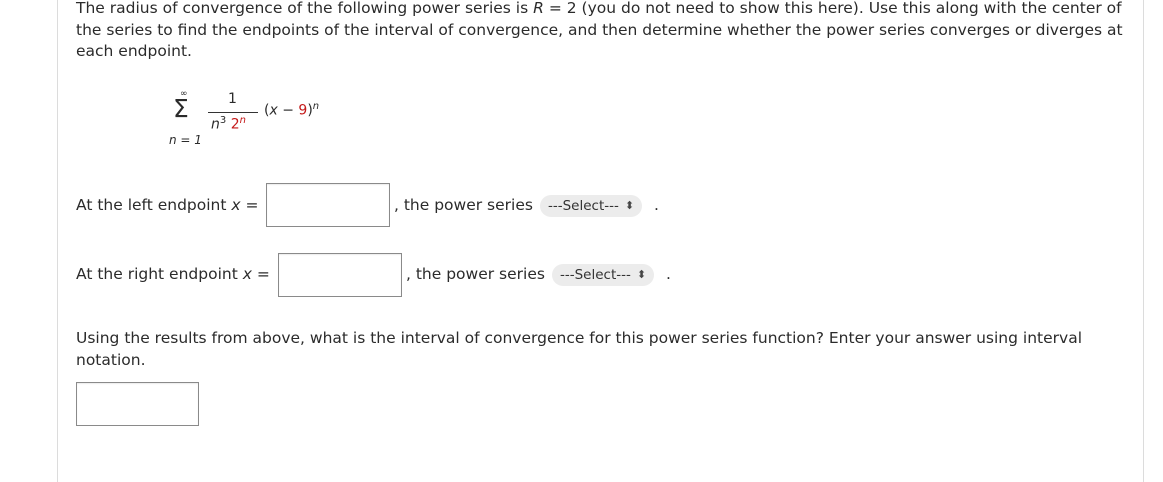 The width and height of the screenshot is (1163, 482). What do you see at coordinates (668, 274) in the screenshot?
I see `right-row-period: .` at bounding box center [668, 274].